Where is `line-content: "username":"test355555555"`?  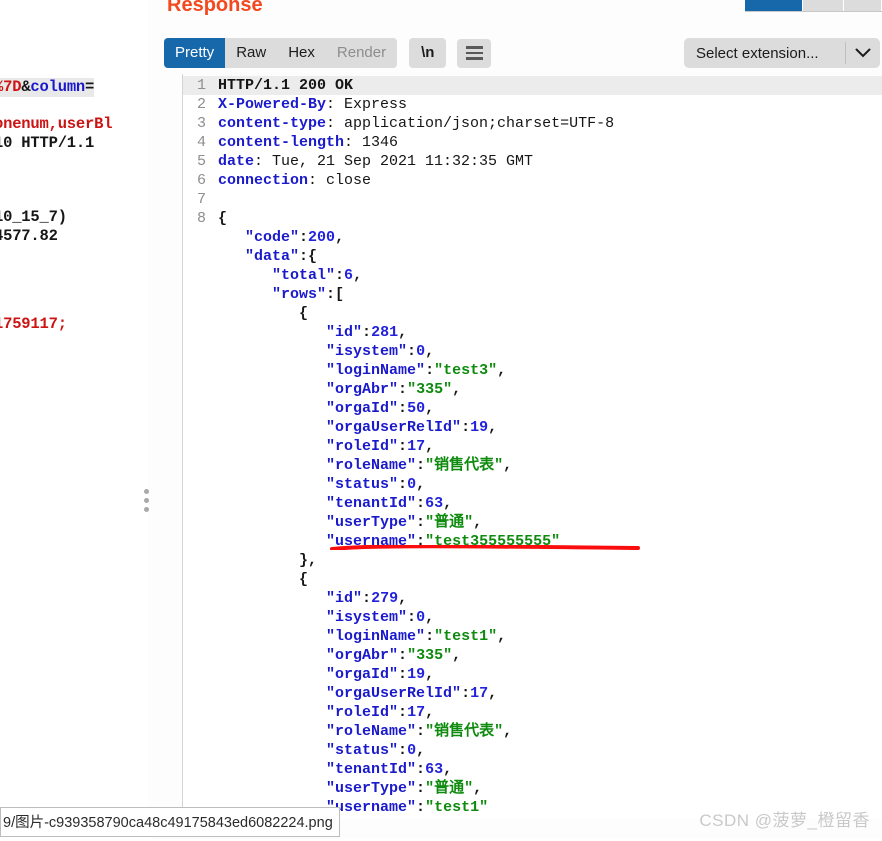
line-content: "username":"test355555555" is located at coordinates (443, 541).